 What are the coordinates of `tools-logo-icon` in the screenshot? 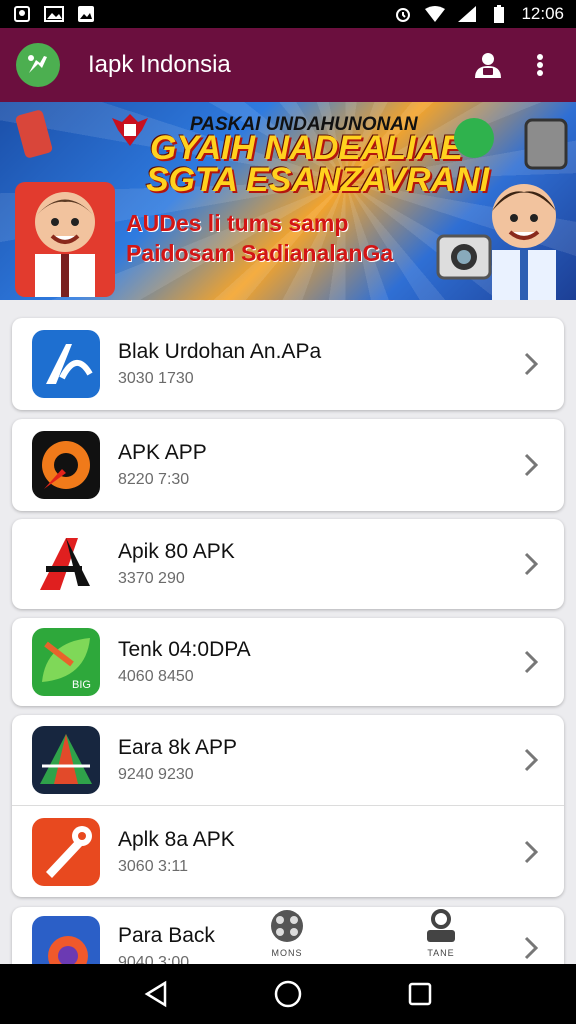 It's located at (37, 64).